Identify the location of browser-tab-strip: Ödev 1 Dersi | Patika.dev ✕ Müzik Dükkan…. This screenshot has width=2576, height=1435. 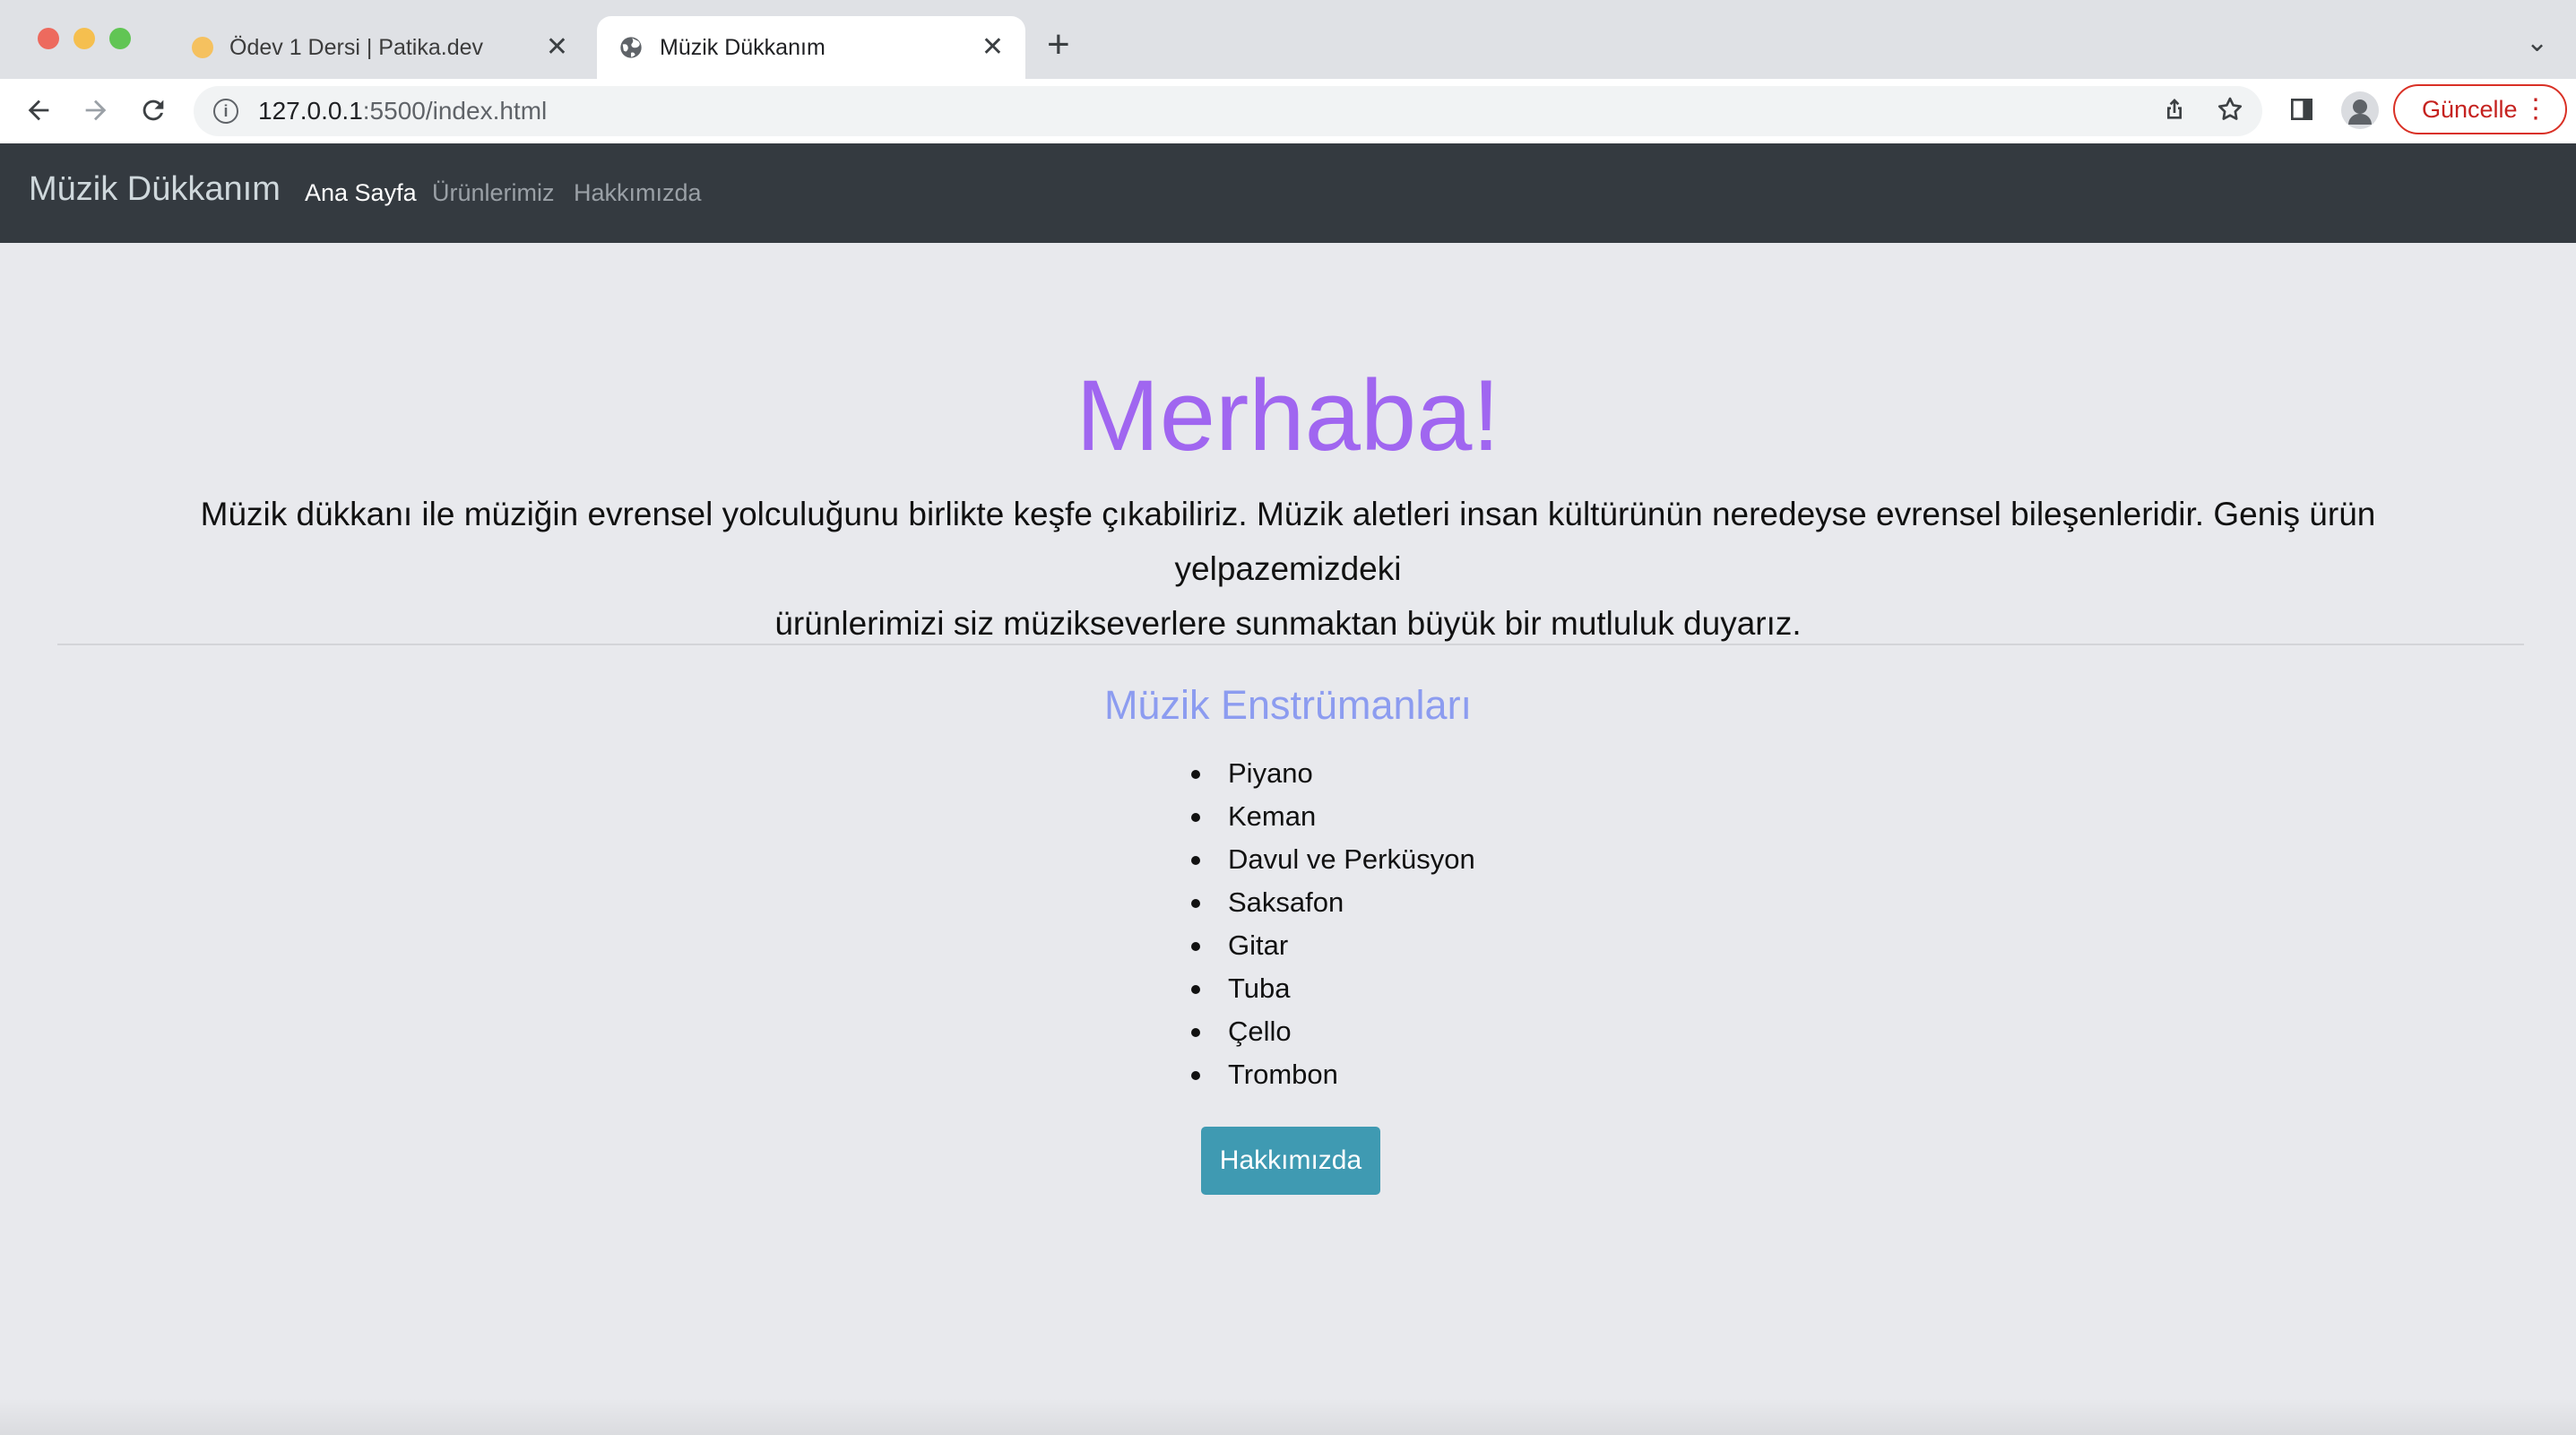
(1288, 39).